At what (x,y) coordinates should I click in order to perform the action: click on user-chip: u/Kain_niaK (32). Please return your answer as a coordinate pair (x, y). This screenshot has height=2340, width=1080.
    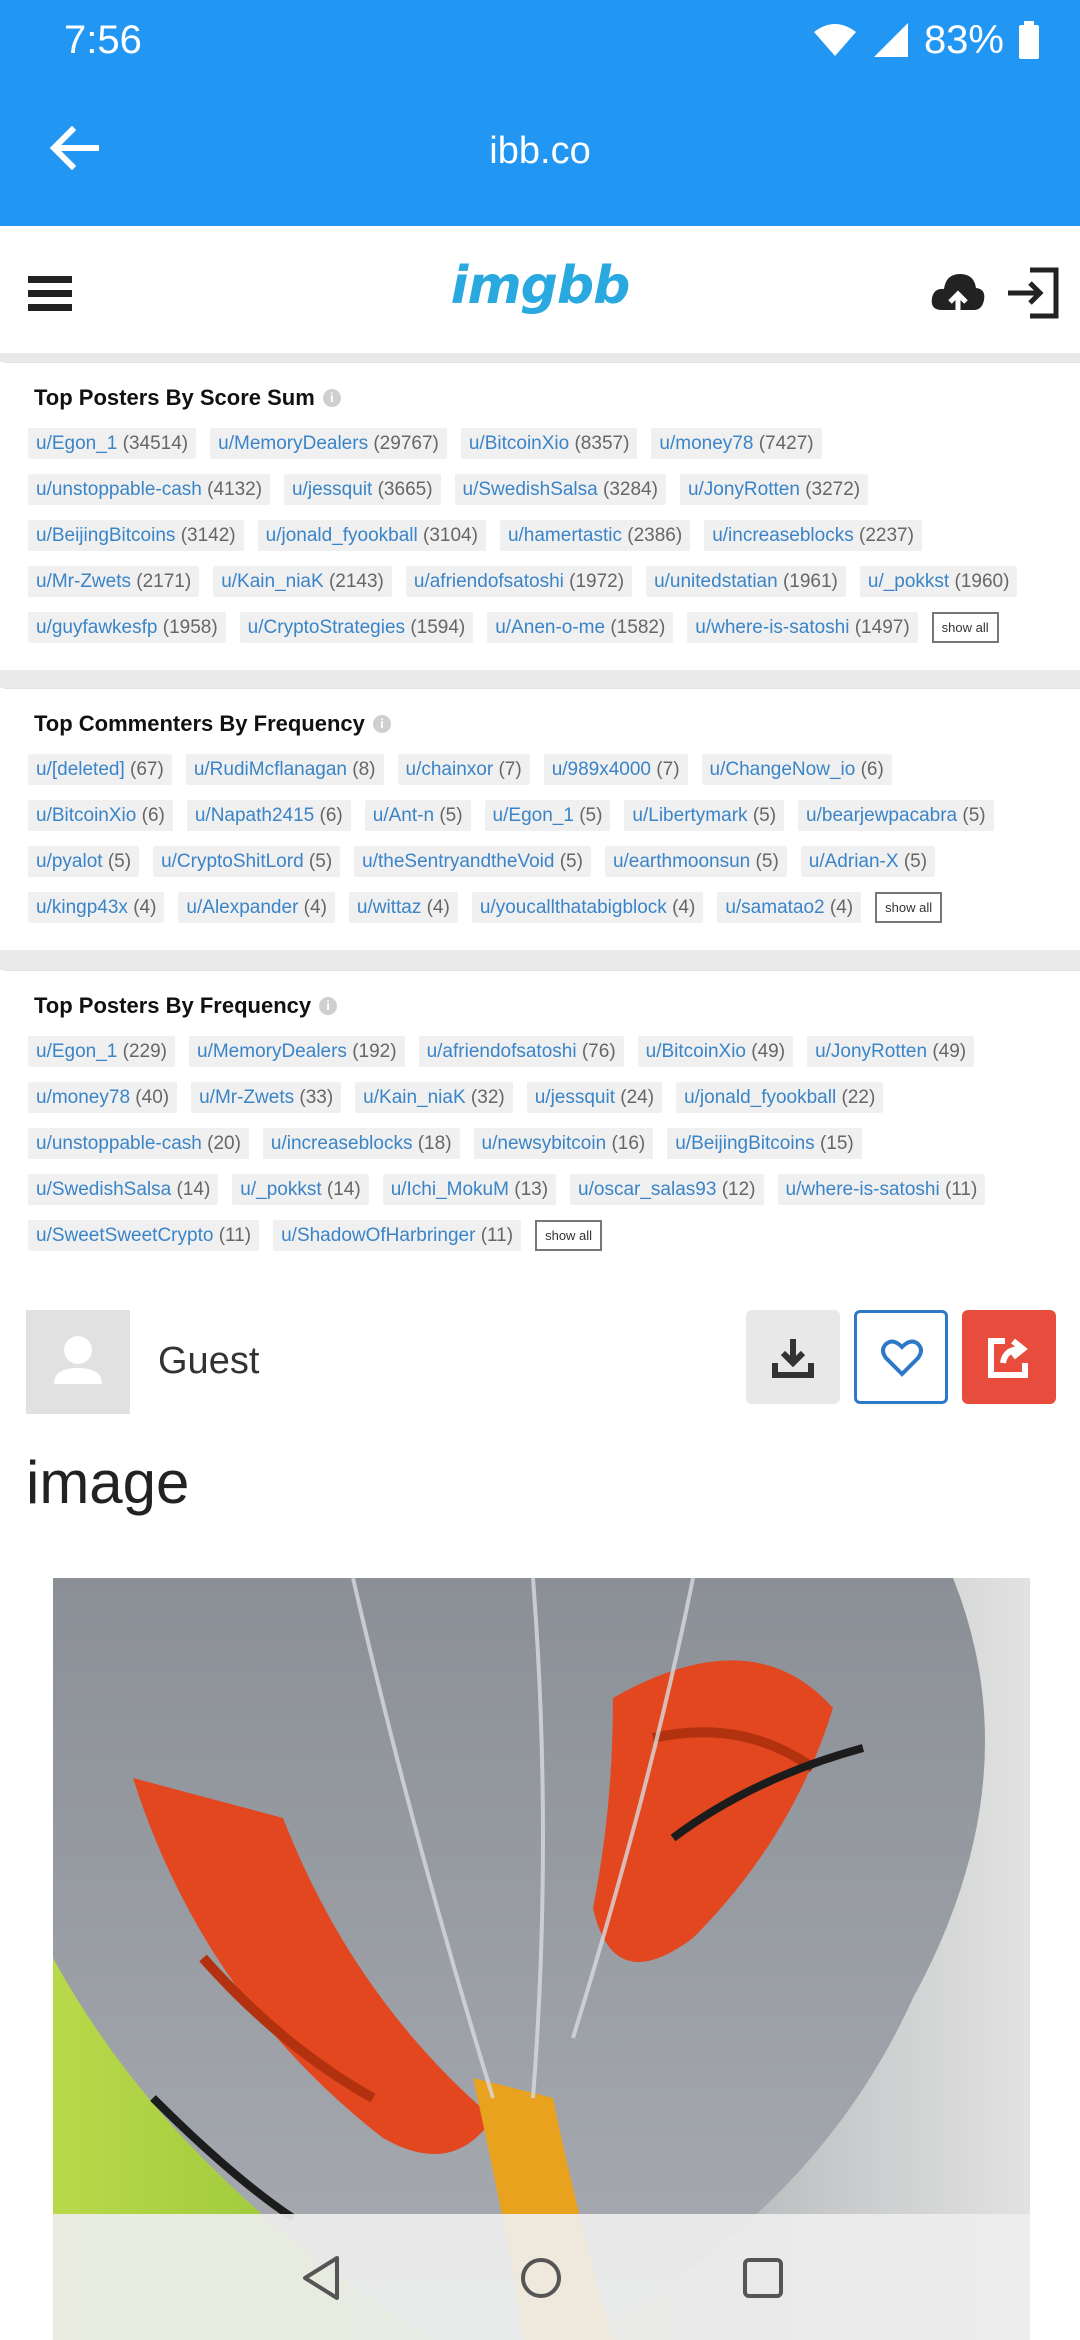
    Looking at the image, I should click on (434, 1097).